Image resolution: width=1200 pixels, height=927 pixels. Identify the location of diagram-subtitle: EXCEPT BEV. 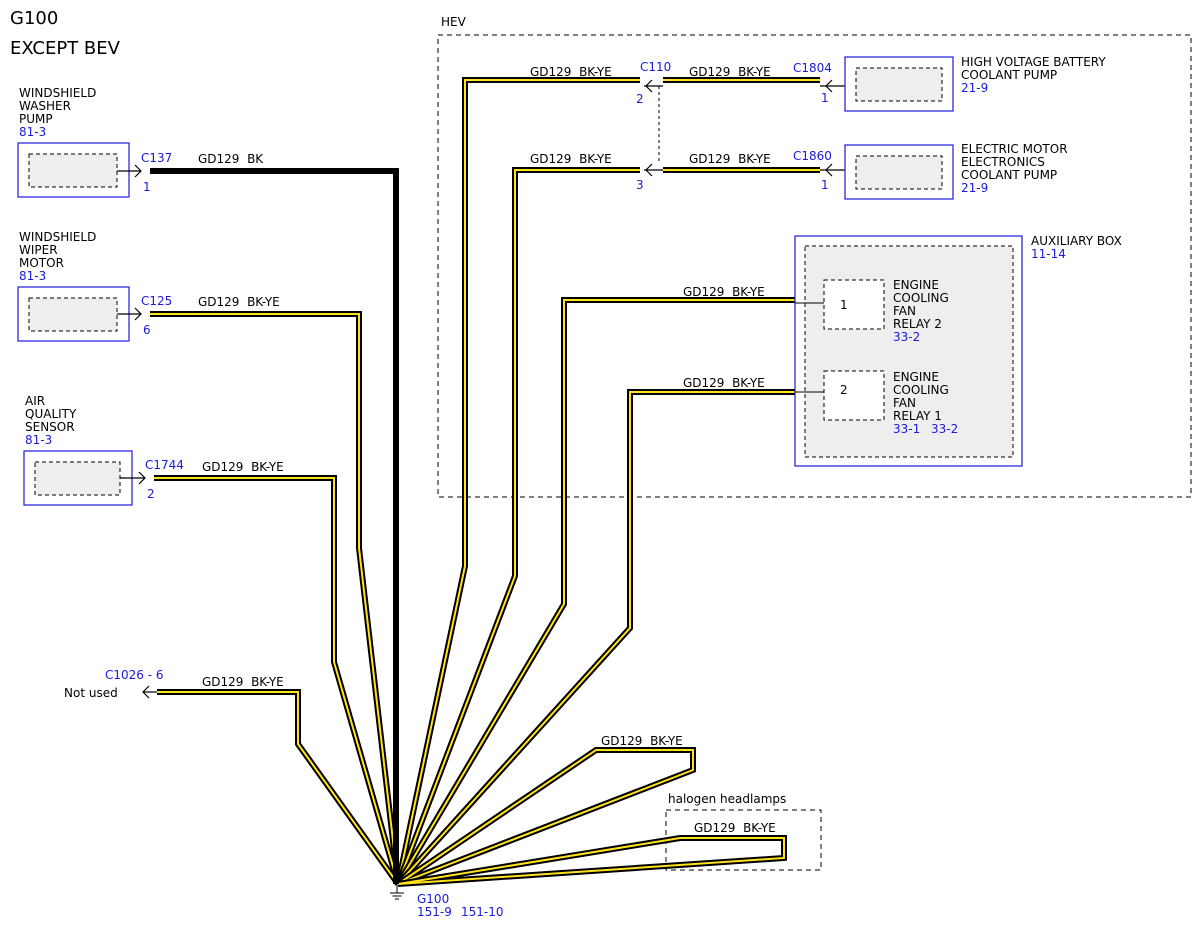
(65, 48).